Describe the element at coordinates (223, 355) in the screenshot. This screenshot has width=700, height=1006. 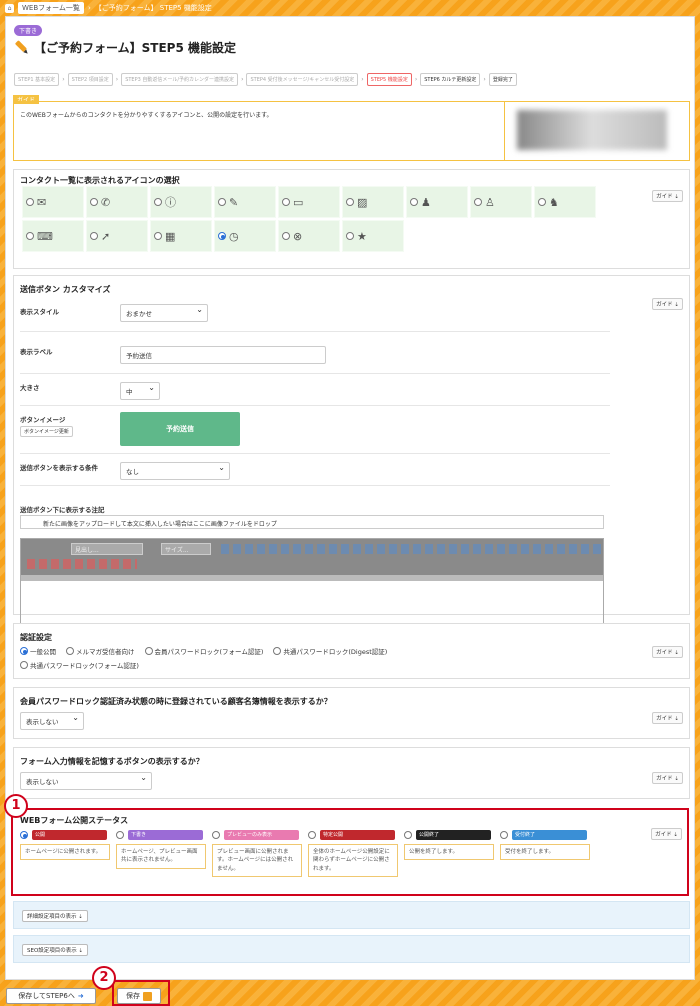
I see `label-input: 予約送信` at that location.